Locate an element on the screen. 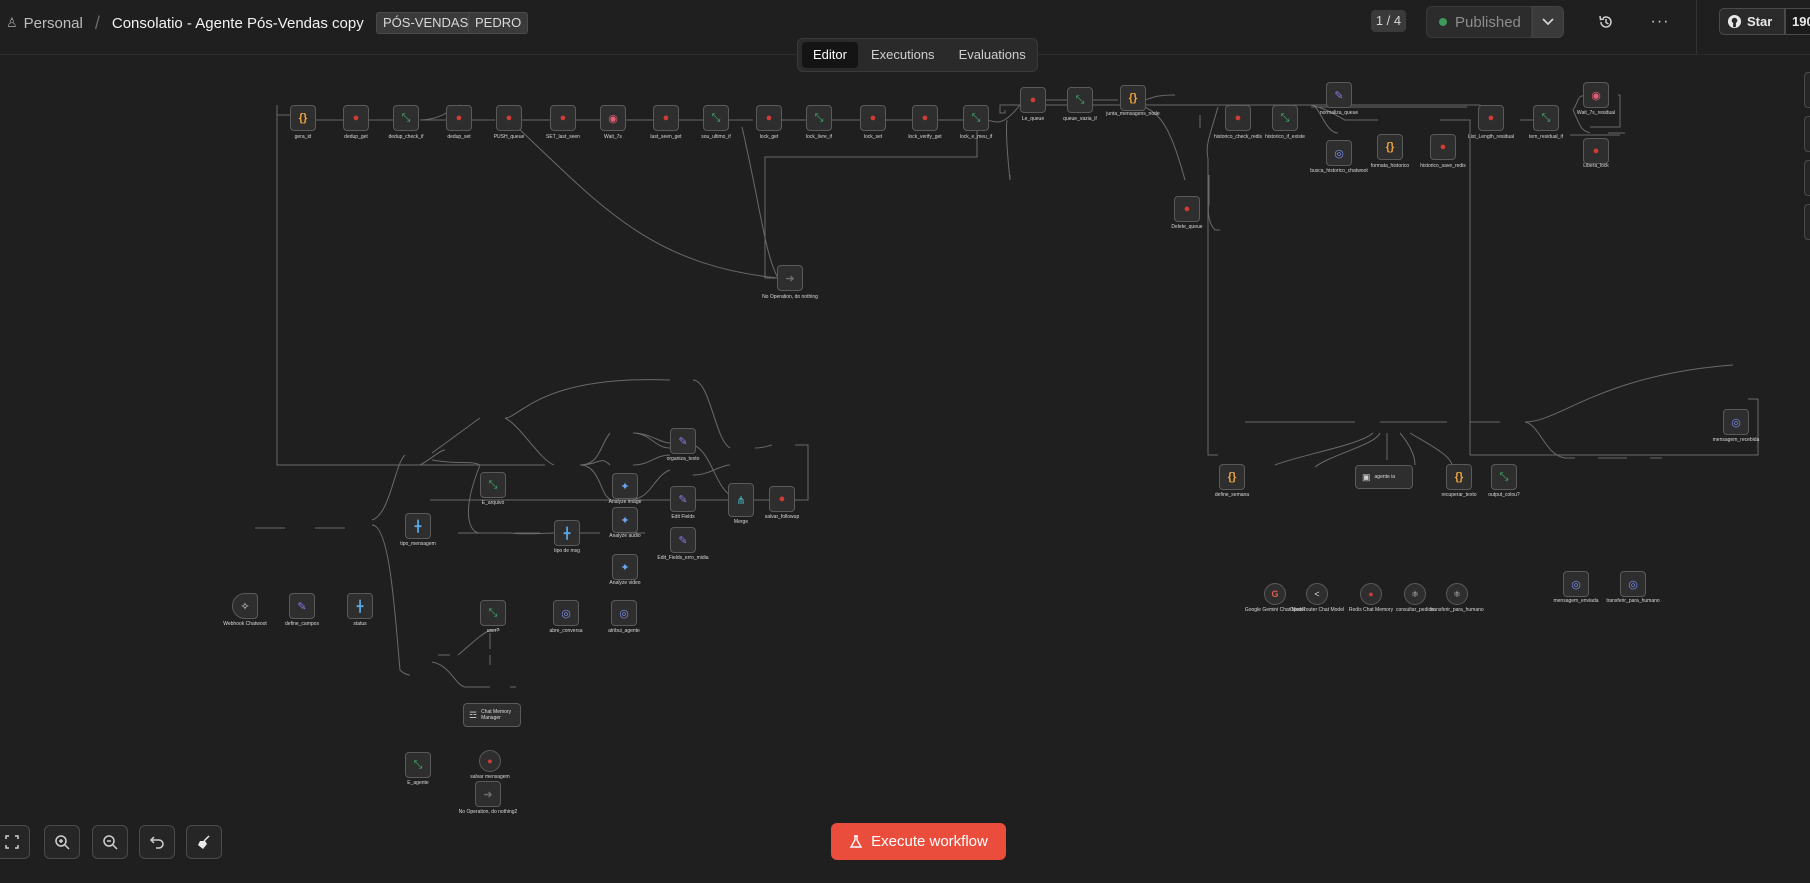 This screenshot has width=1810, height=883. set-node-define-campos: ✎ is located at coordinates (302, 606).